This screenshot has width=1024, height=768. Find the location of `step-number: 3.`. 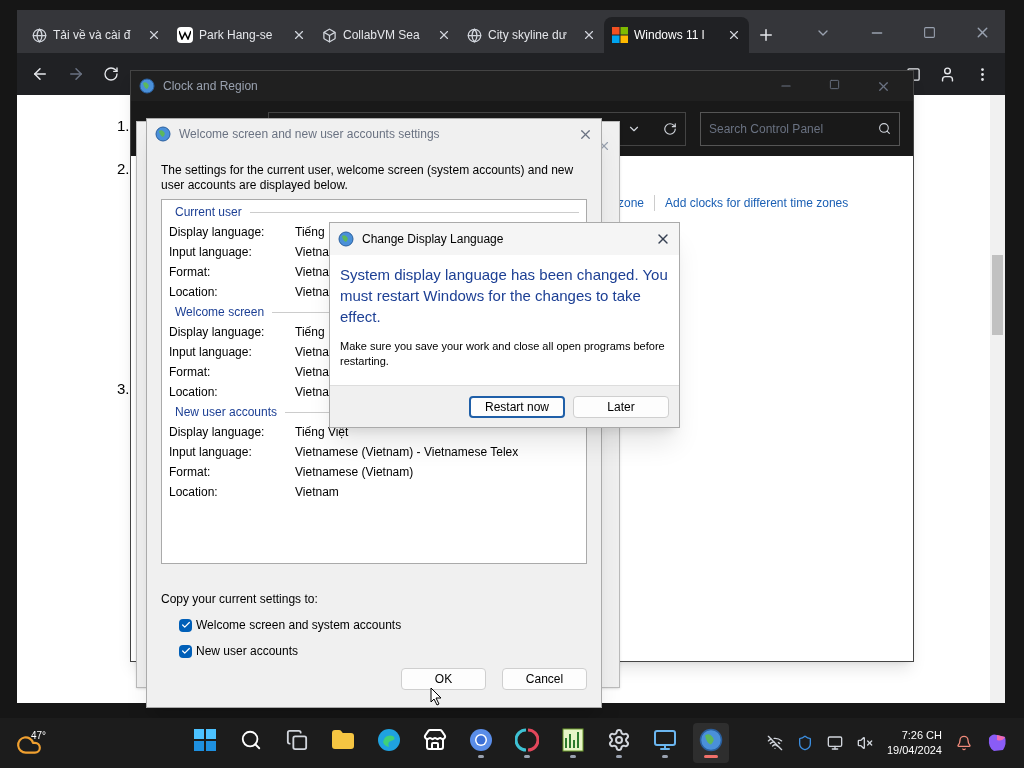

step-number: 3. is located at coordinates (123, 389).